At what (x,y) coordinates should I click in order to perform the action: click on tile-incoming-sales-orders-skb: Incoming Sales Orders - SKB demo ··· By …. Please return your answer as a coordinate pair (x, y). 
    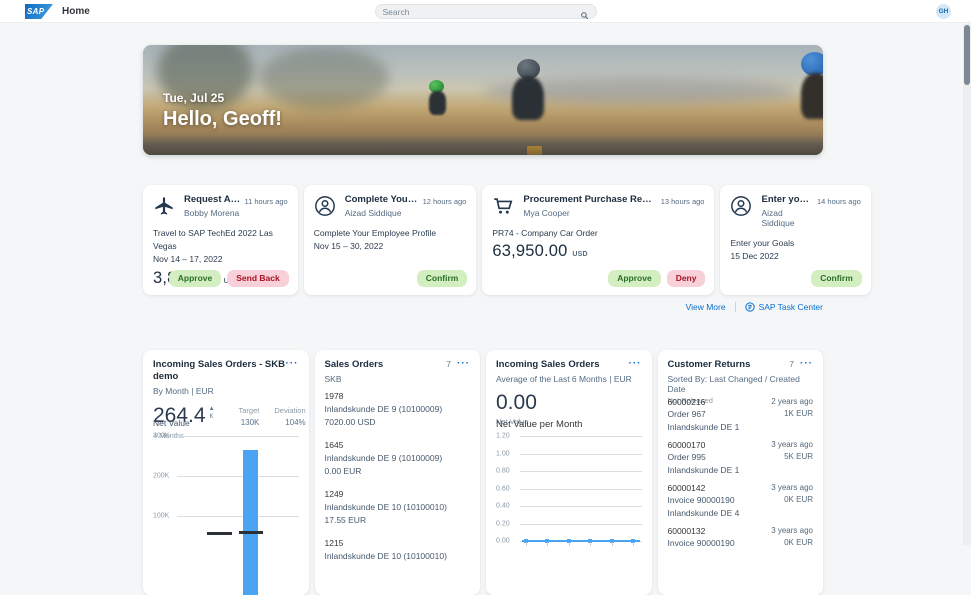
    Looking at the image, I should click on (226, 472).